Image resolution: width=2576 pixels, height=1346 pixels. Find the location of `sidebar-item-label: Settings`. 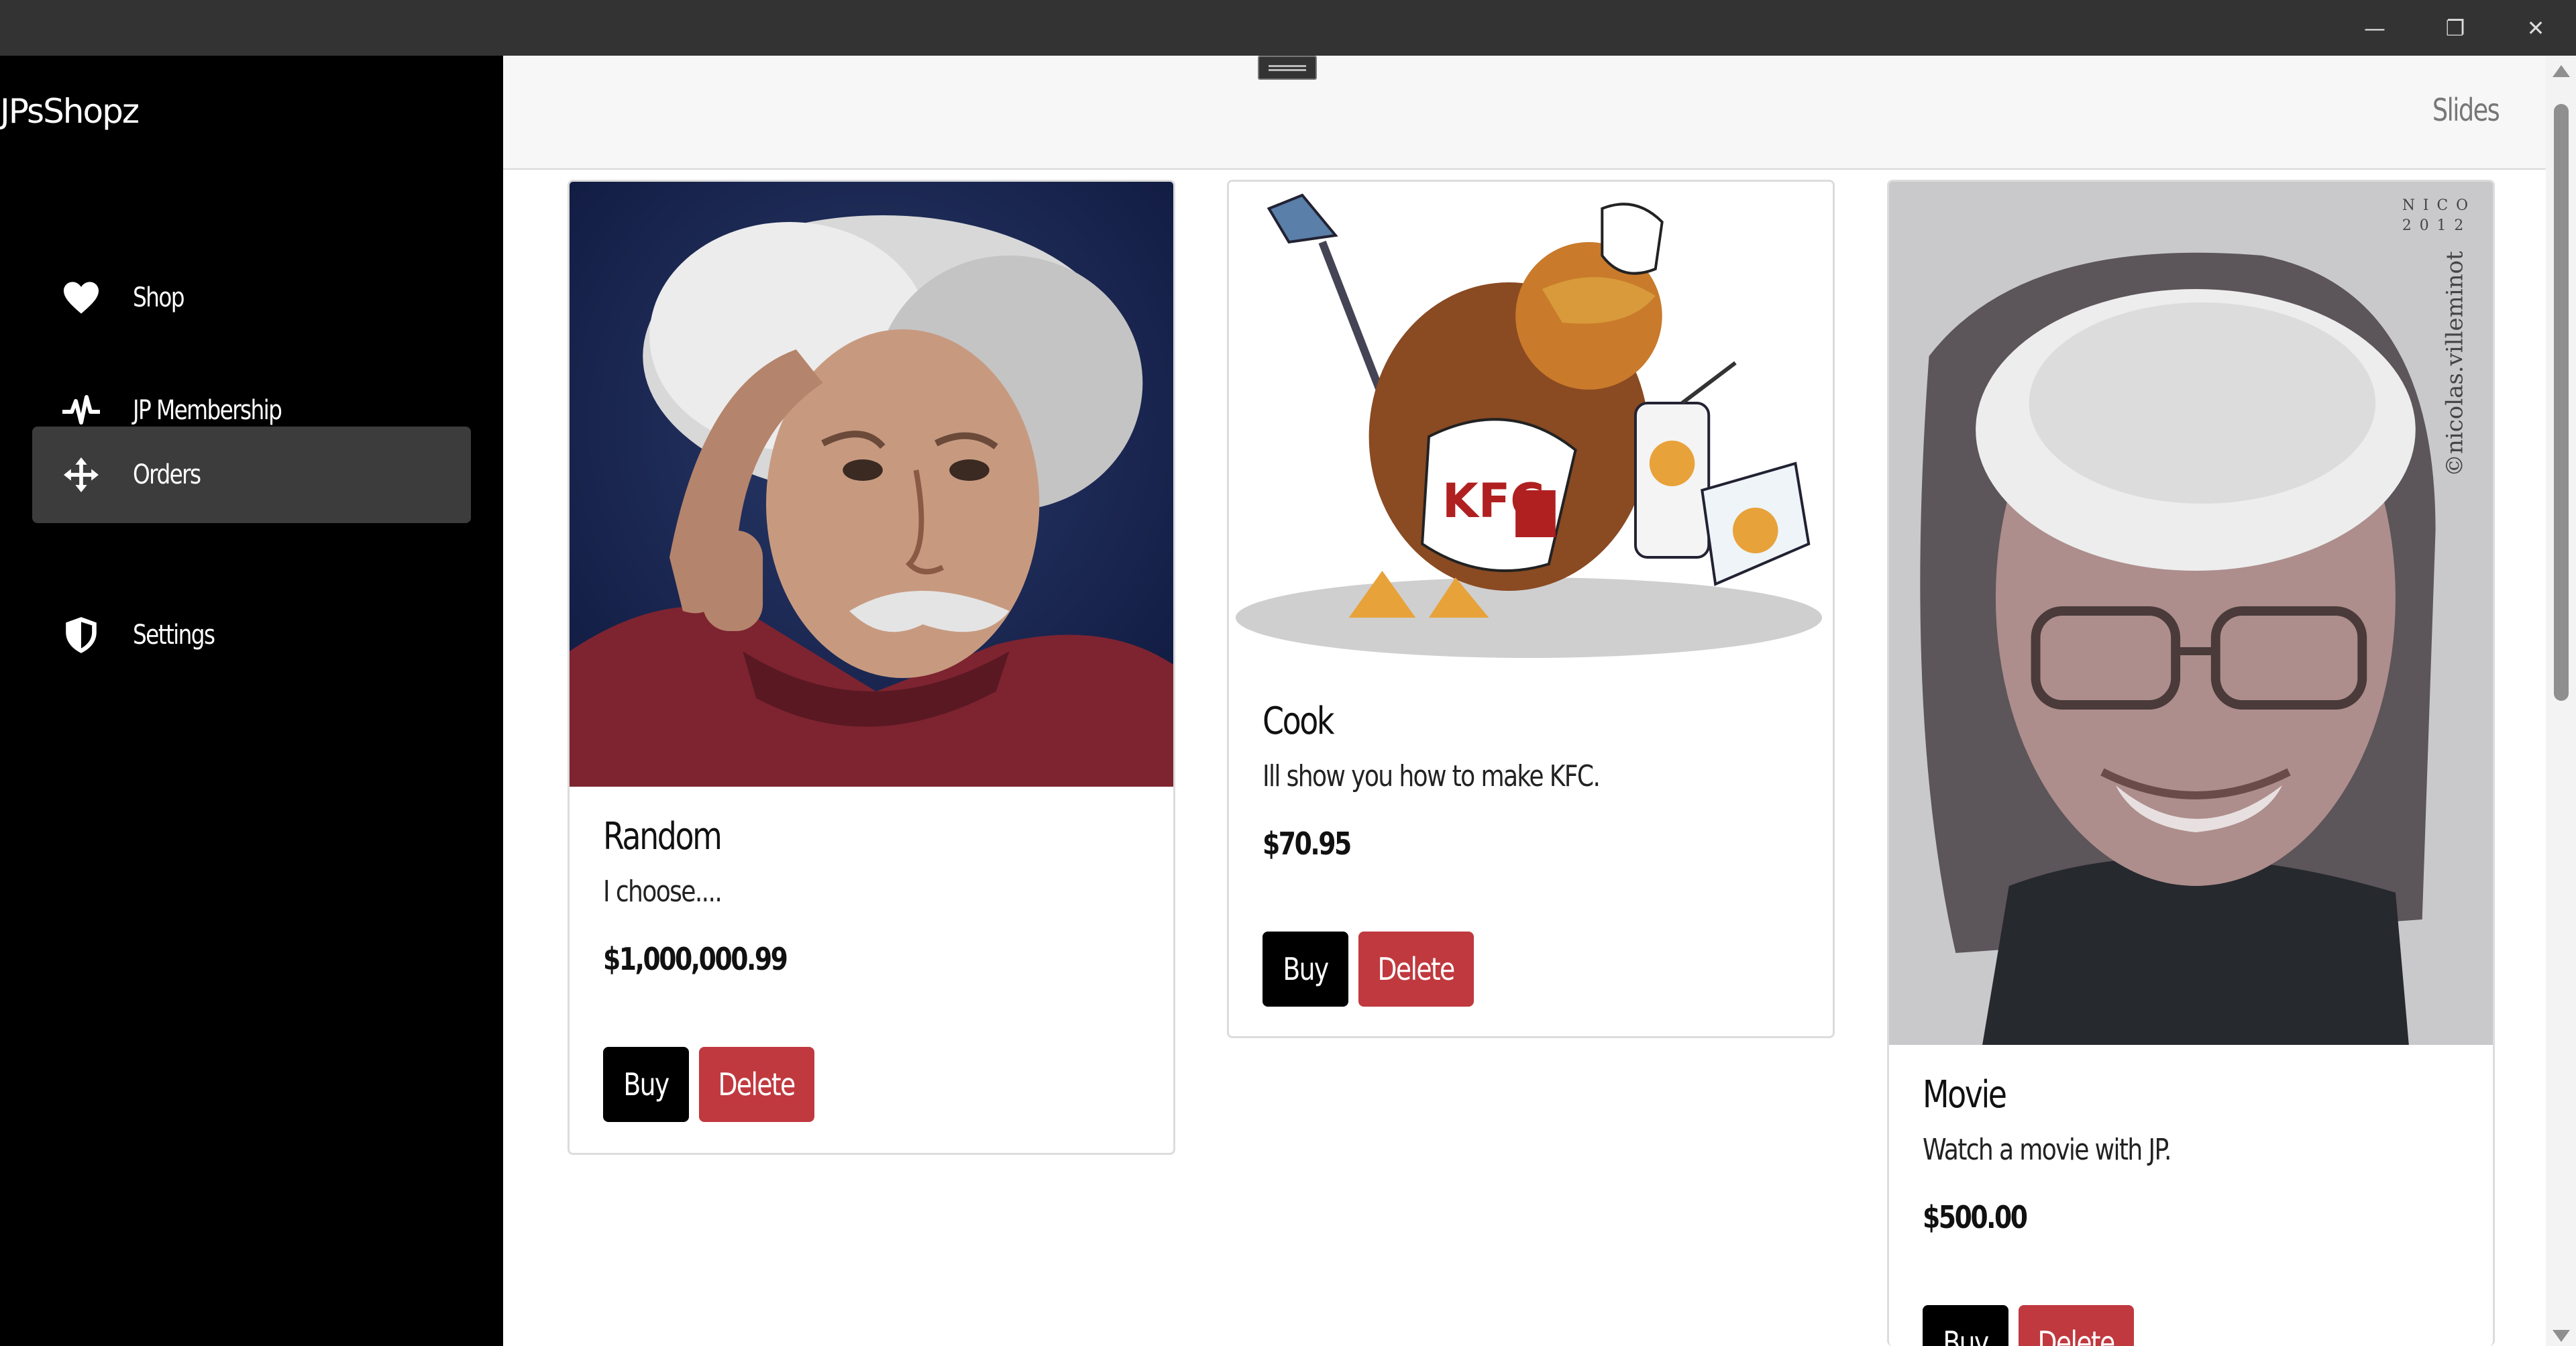

sidebar-item-label: Settings is located at coordinates (174, 635).